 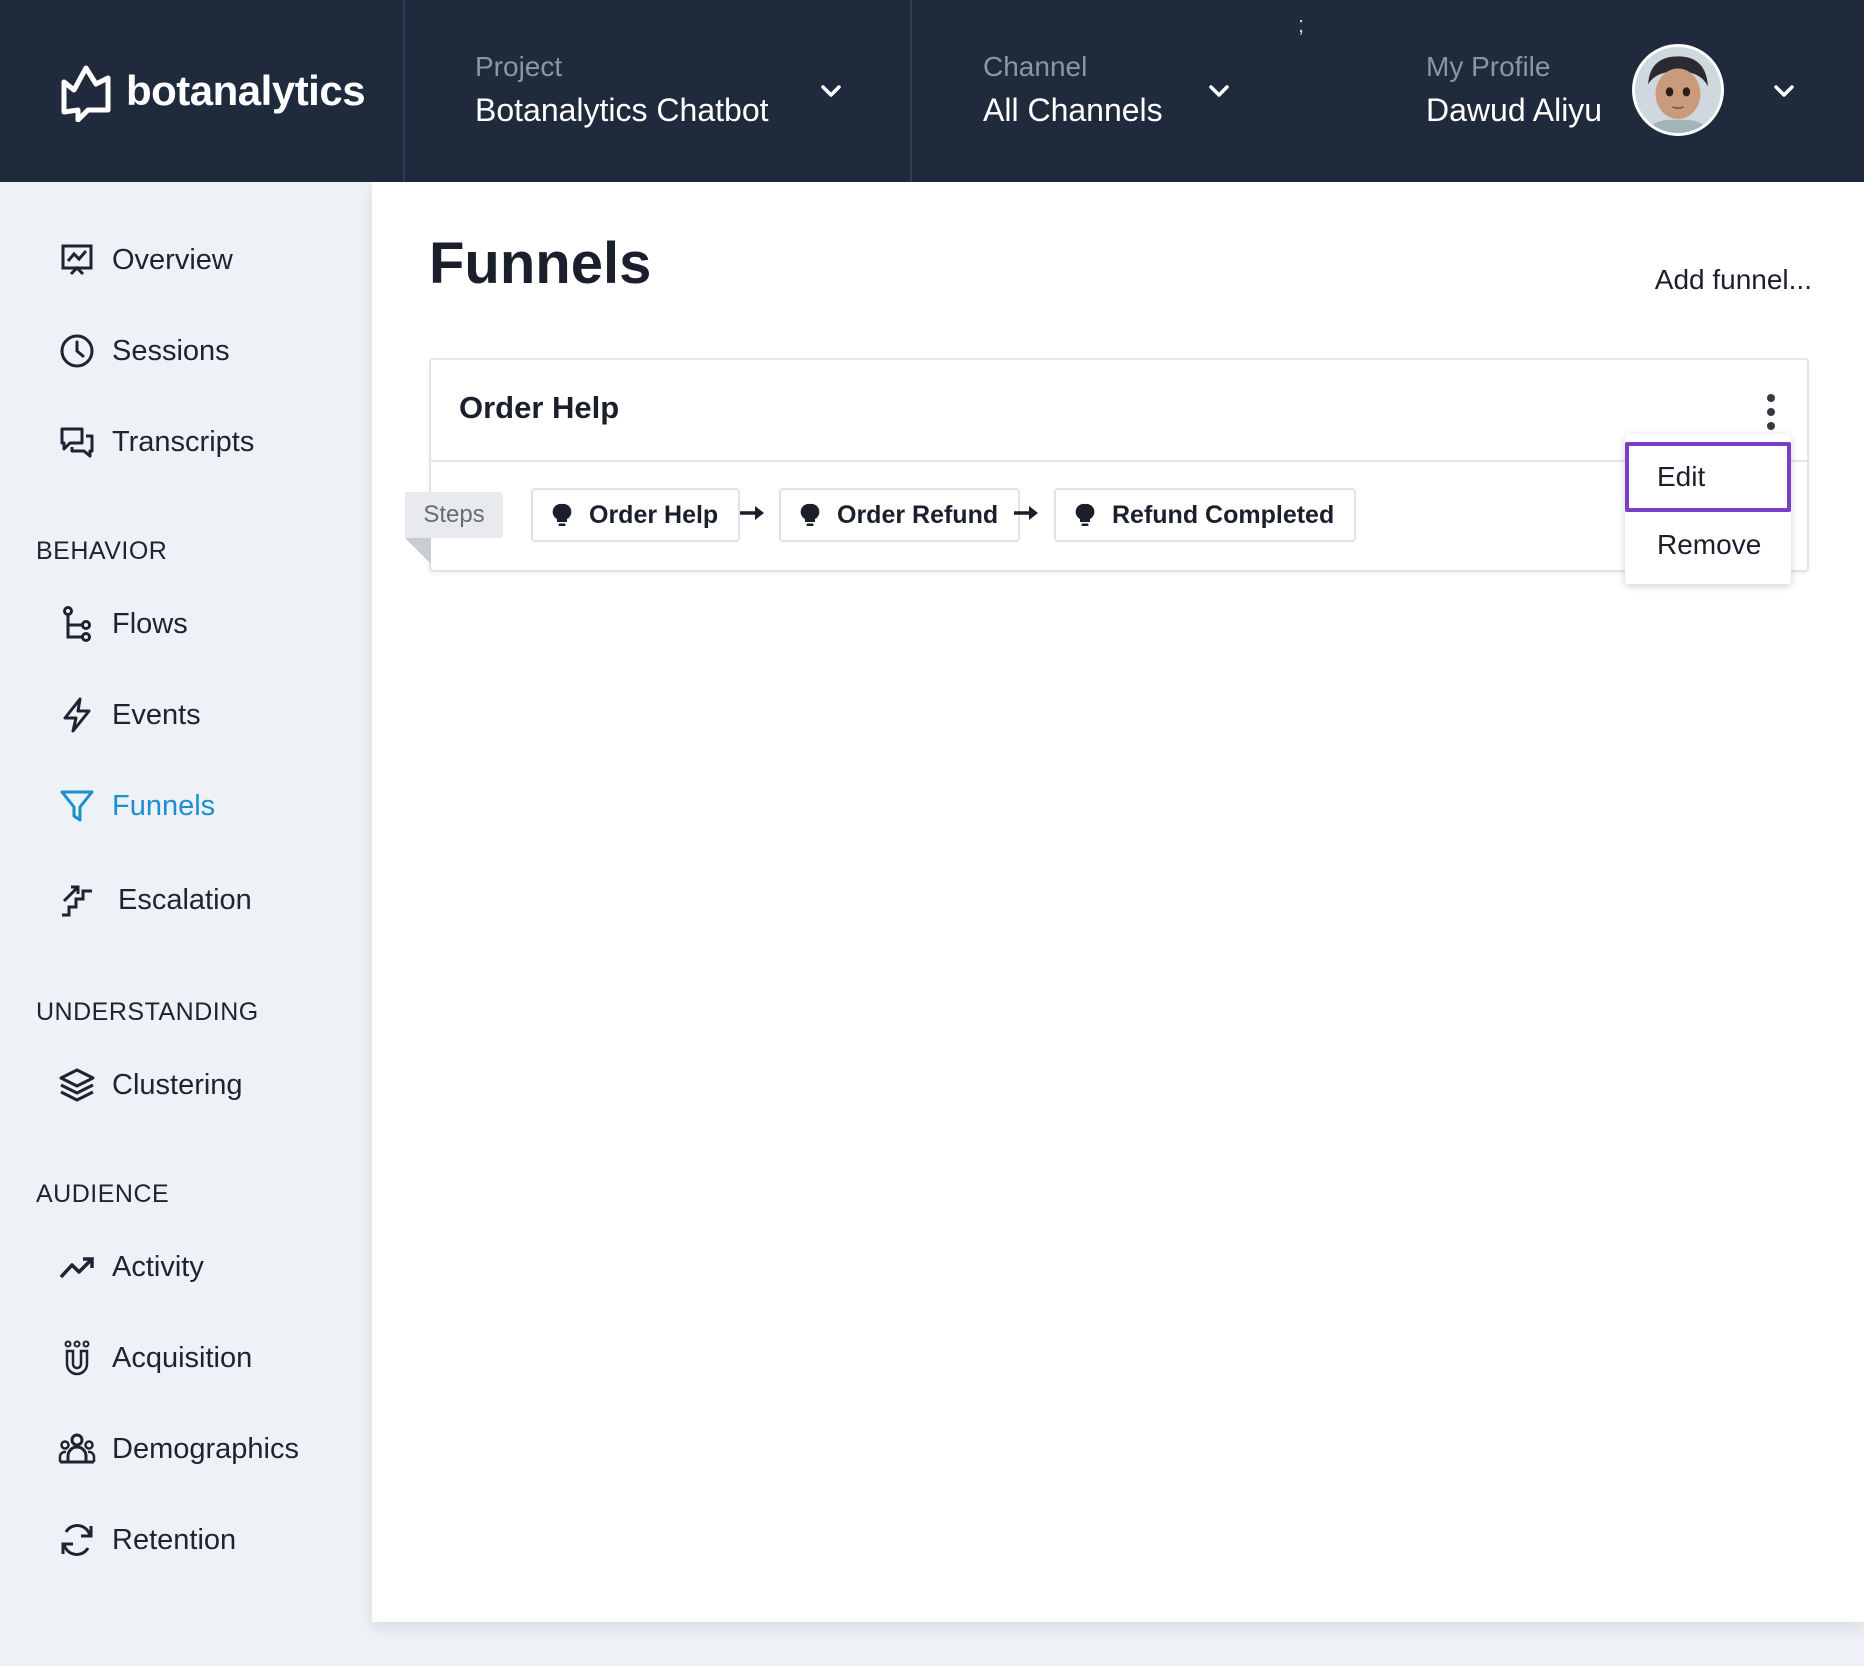 I want to click on sidebar-item-label: Overview, so click(x=172, y=259).